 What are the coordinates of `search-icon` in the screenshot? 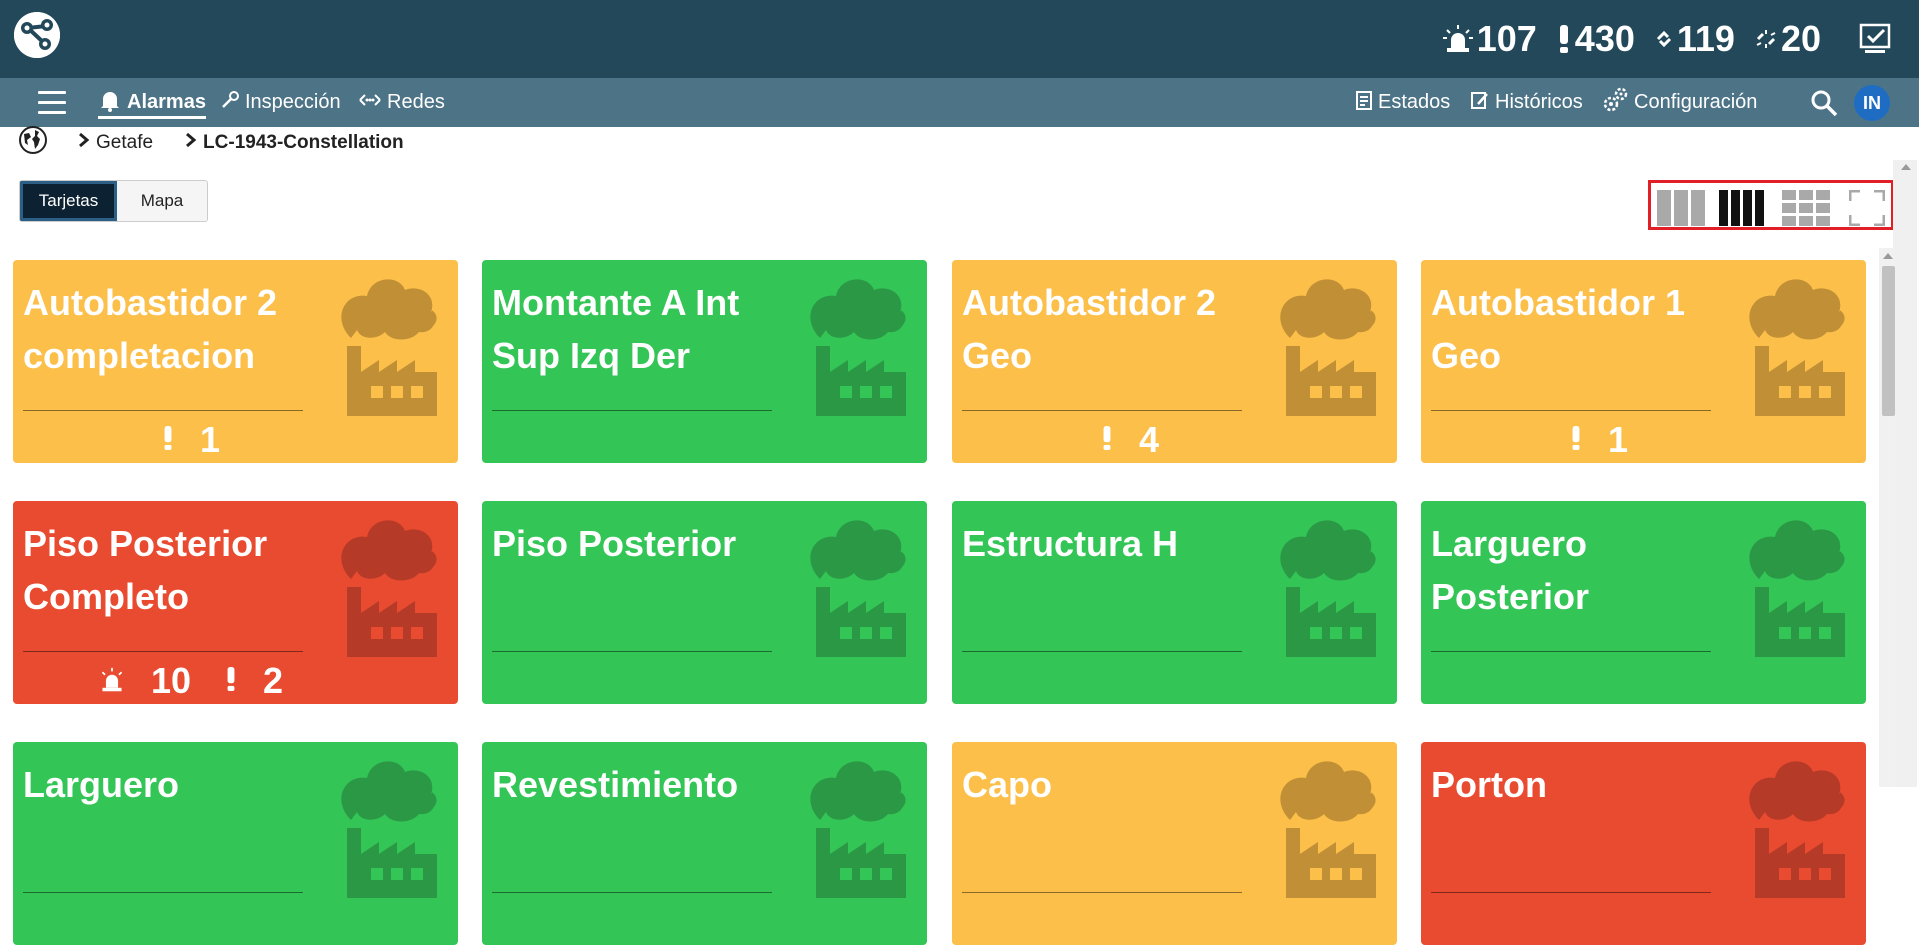 It's located at (1824, 102).